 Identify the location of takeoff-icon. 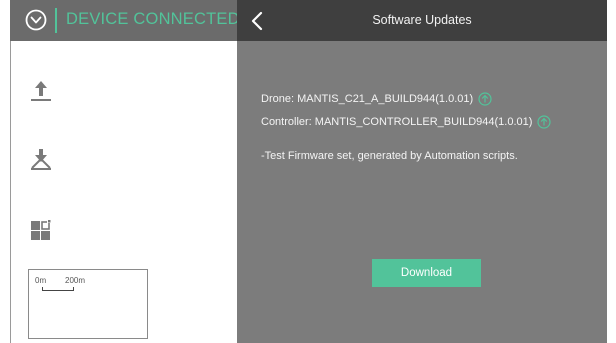
(41, 91).